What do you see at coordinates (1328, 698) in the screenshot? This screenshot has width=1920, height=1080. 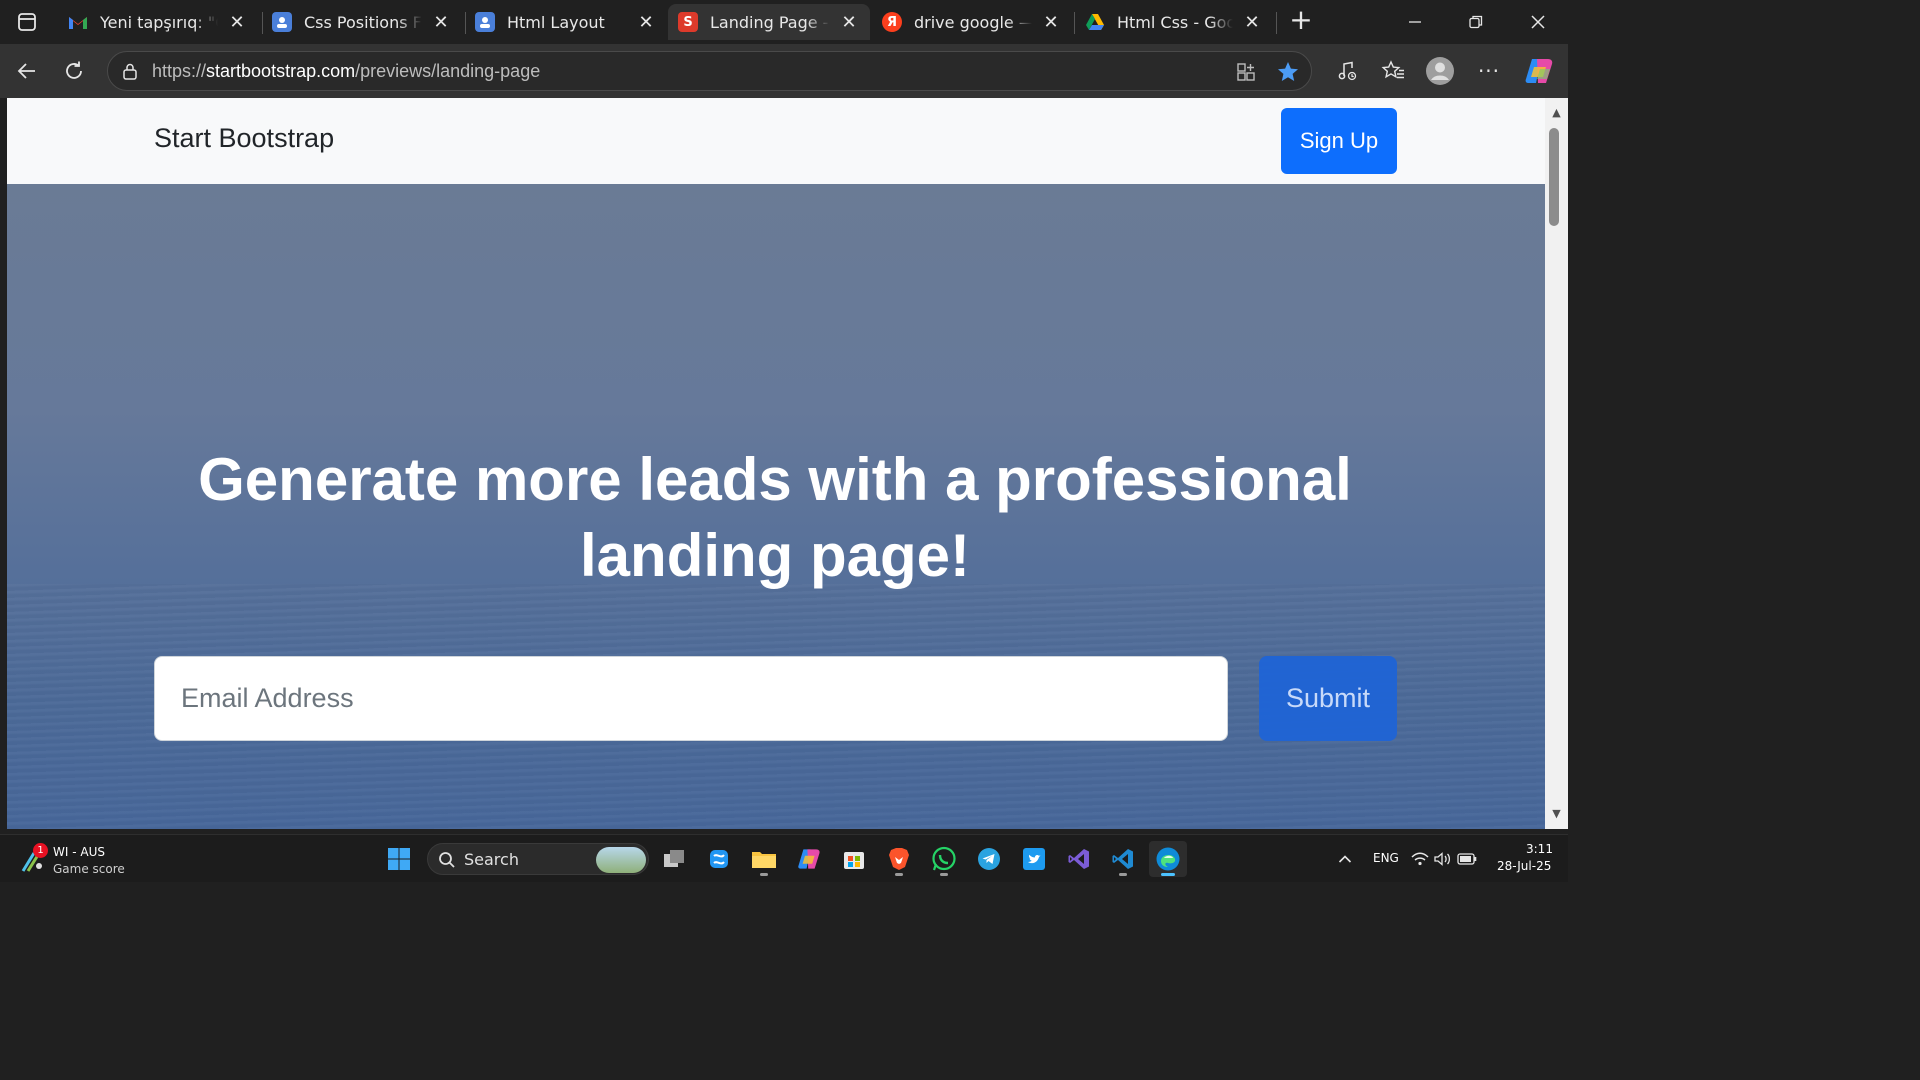 I see `submit-button: Submit` at bounding box center [1328, 698].